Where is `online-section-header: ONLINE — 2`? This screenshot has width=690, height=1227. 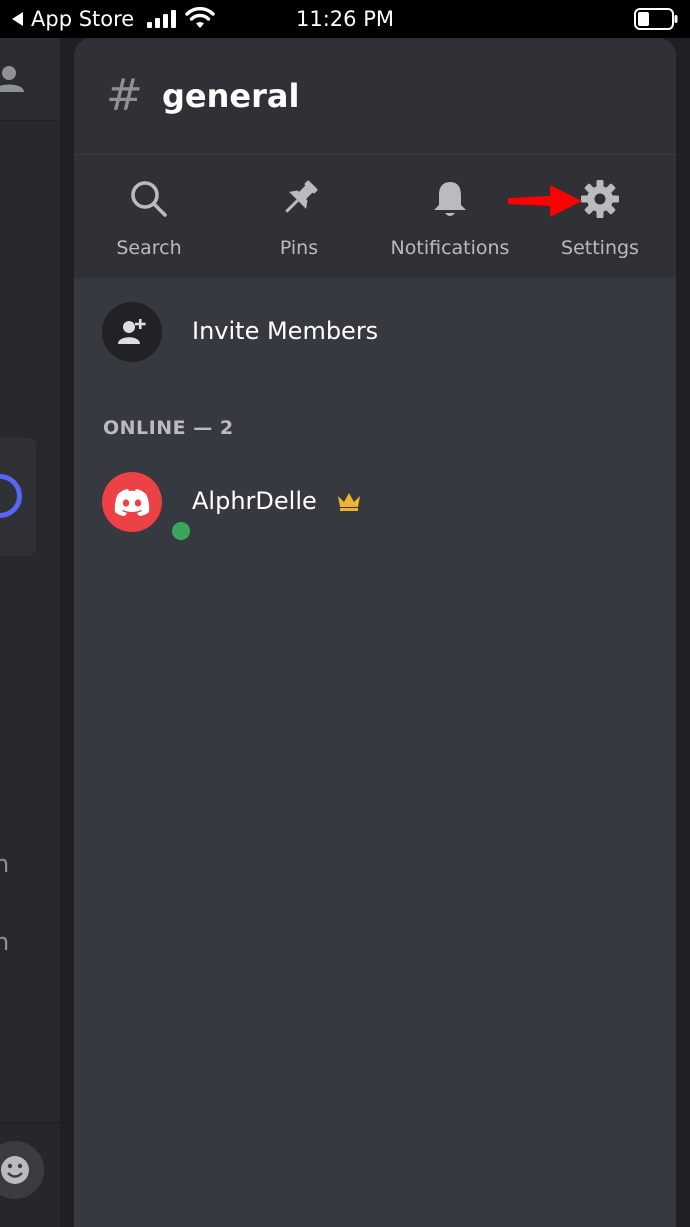
online-section-header: ONLINE — 2 is located at coordinates (168, 428).